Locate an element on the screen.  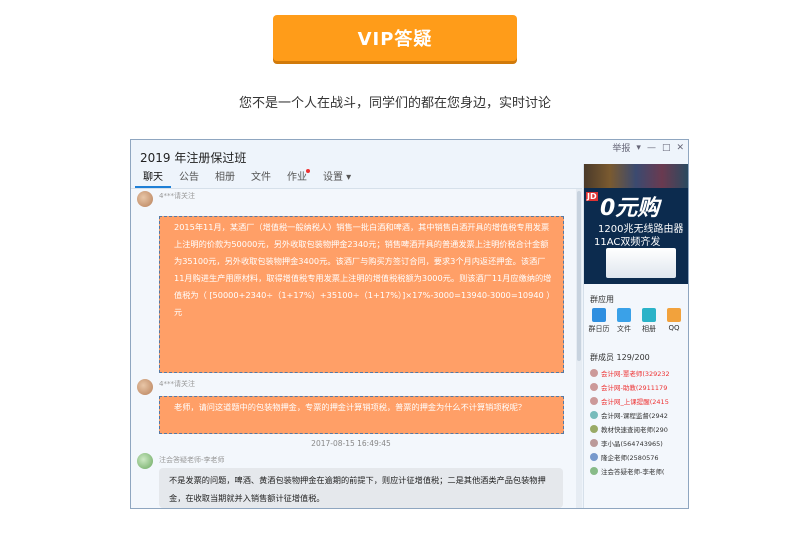
member-name: 会计网_上课提醒(2415 is located at coordinates (635, 402).